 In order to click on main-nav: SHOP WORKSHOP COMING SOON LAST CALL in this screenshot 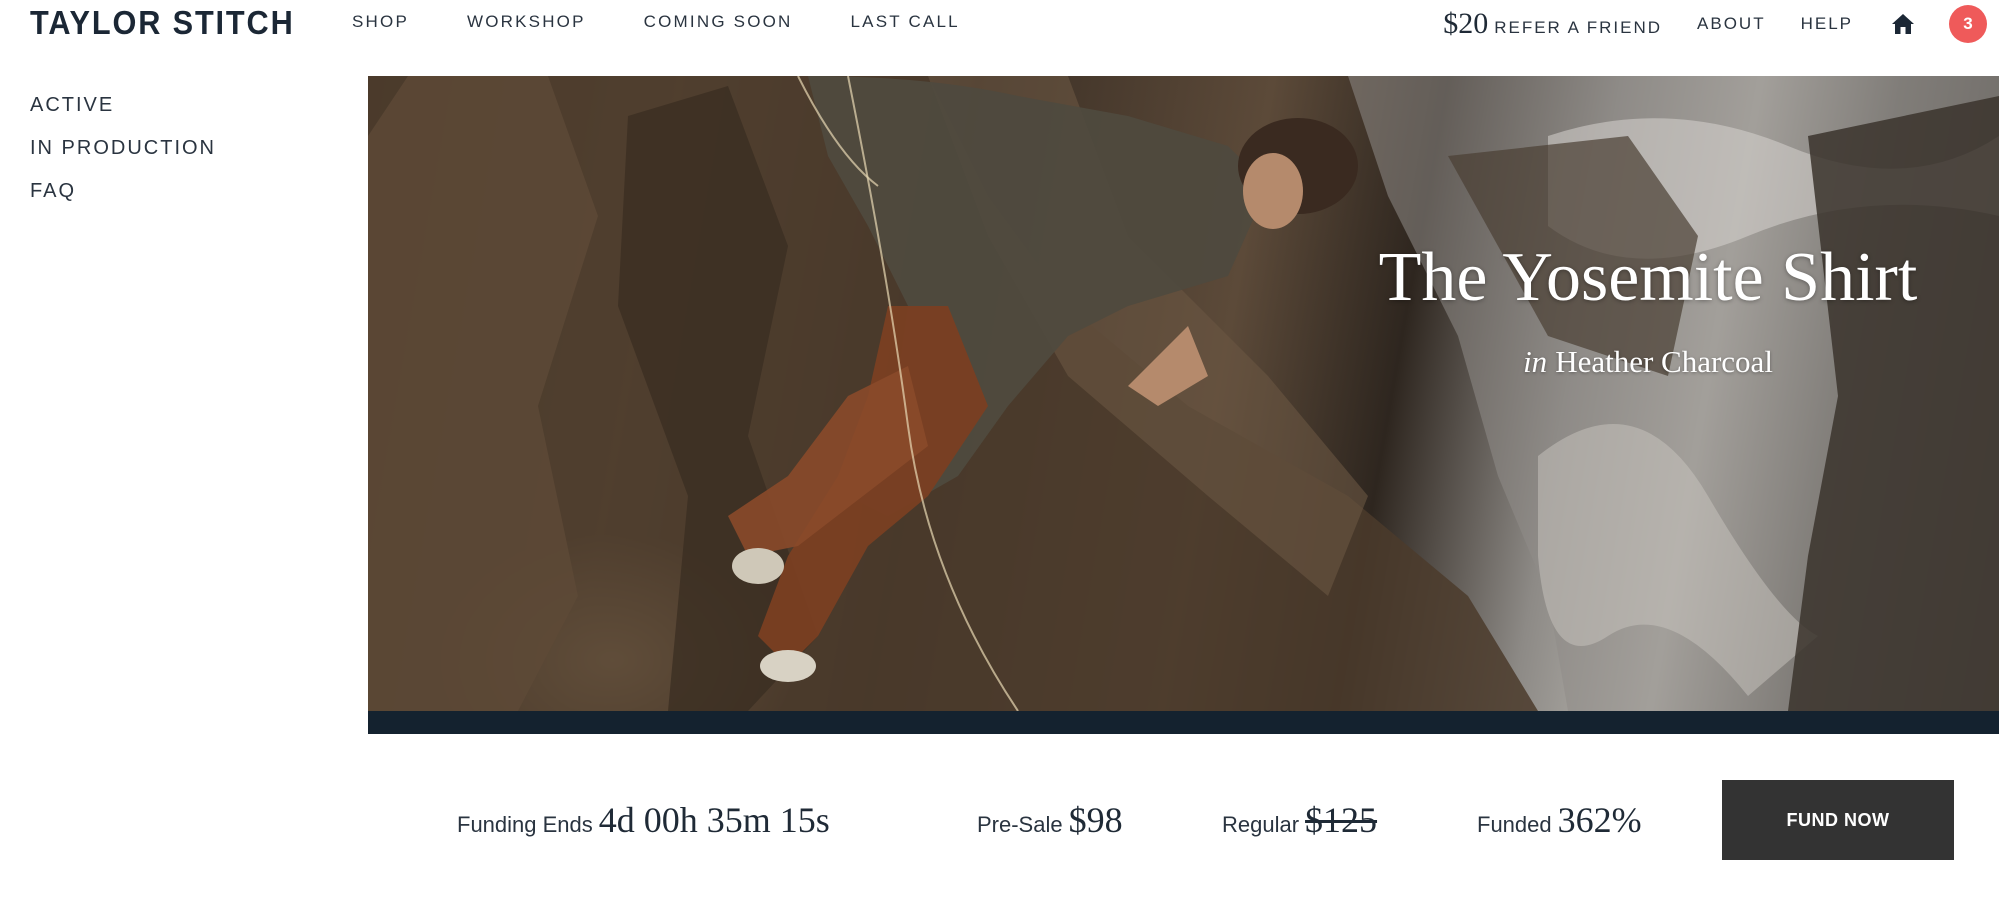, I will do `click(685, 22)`.